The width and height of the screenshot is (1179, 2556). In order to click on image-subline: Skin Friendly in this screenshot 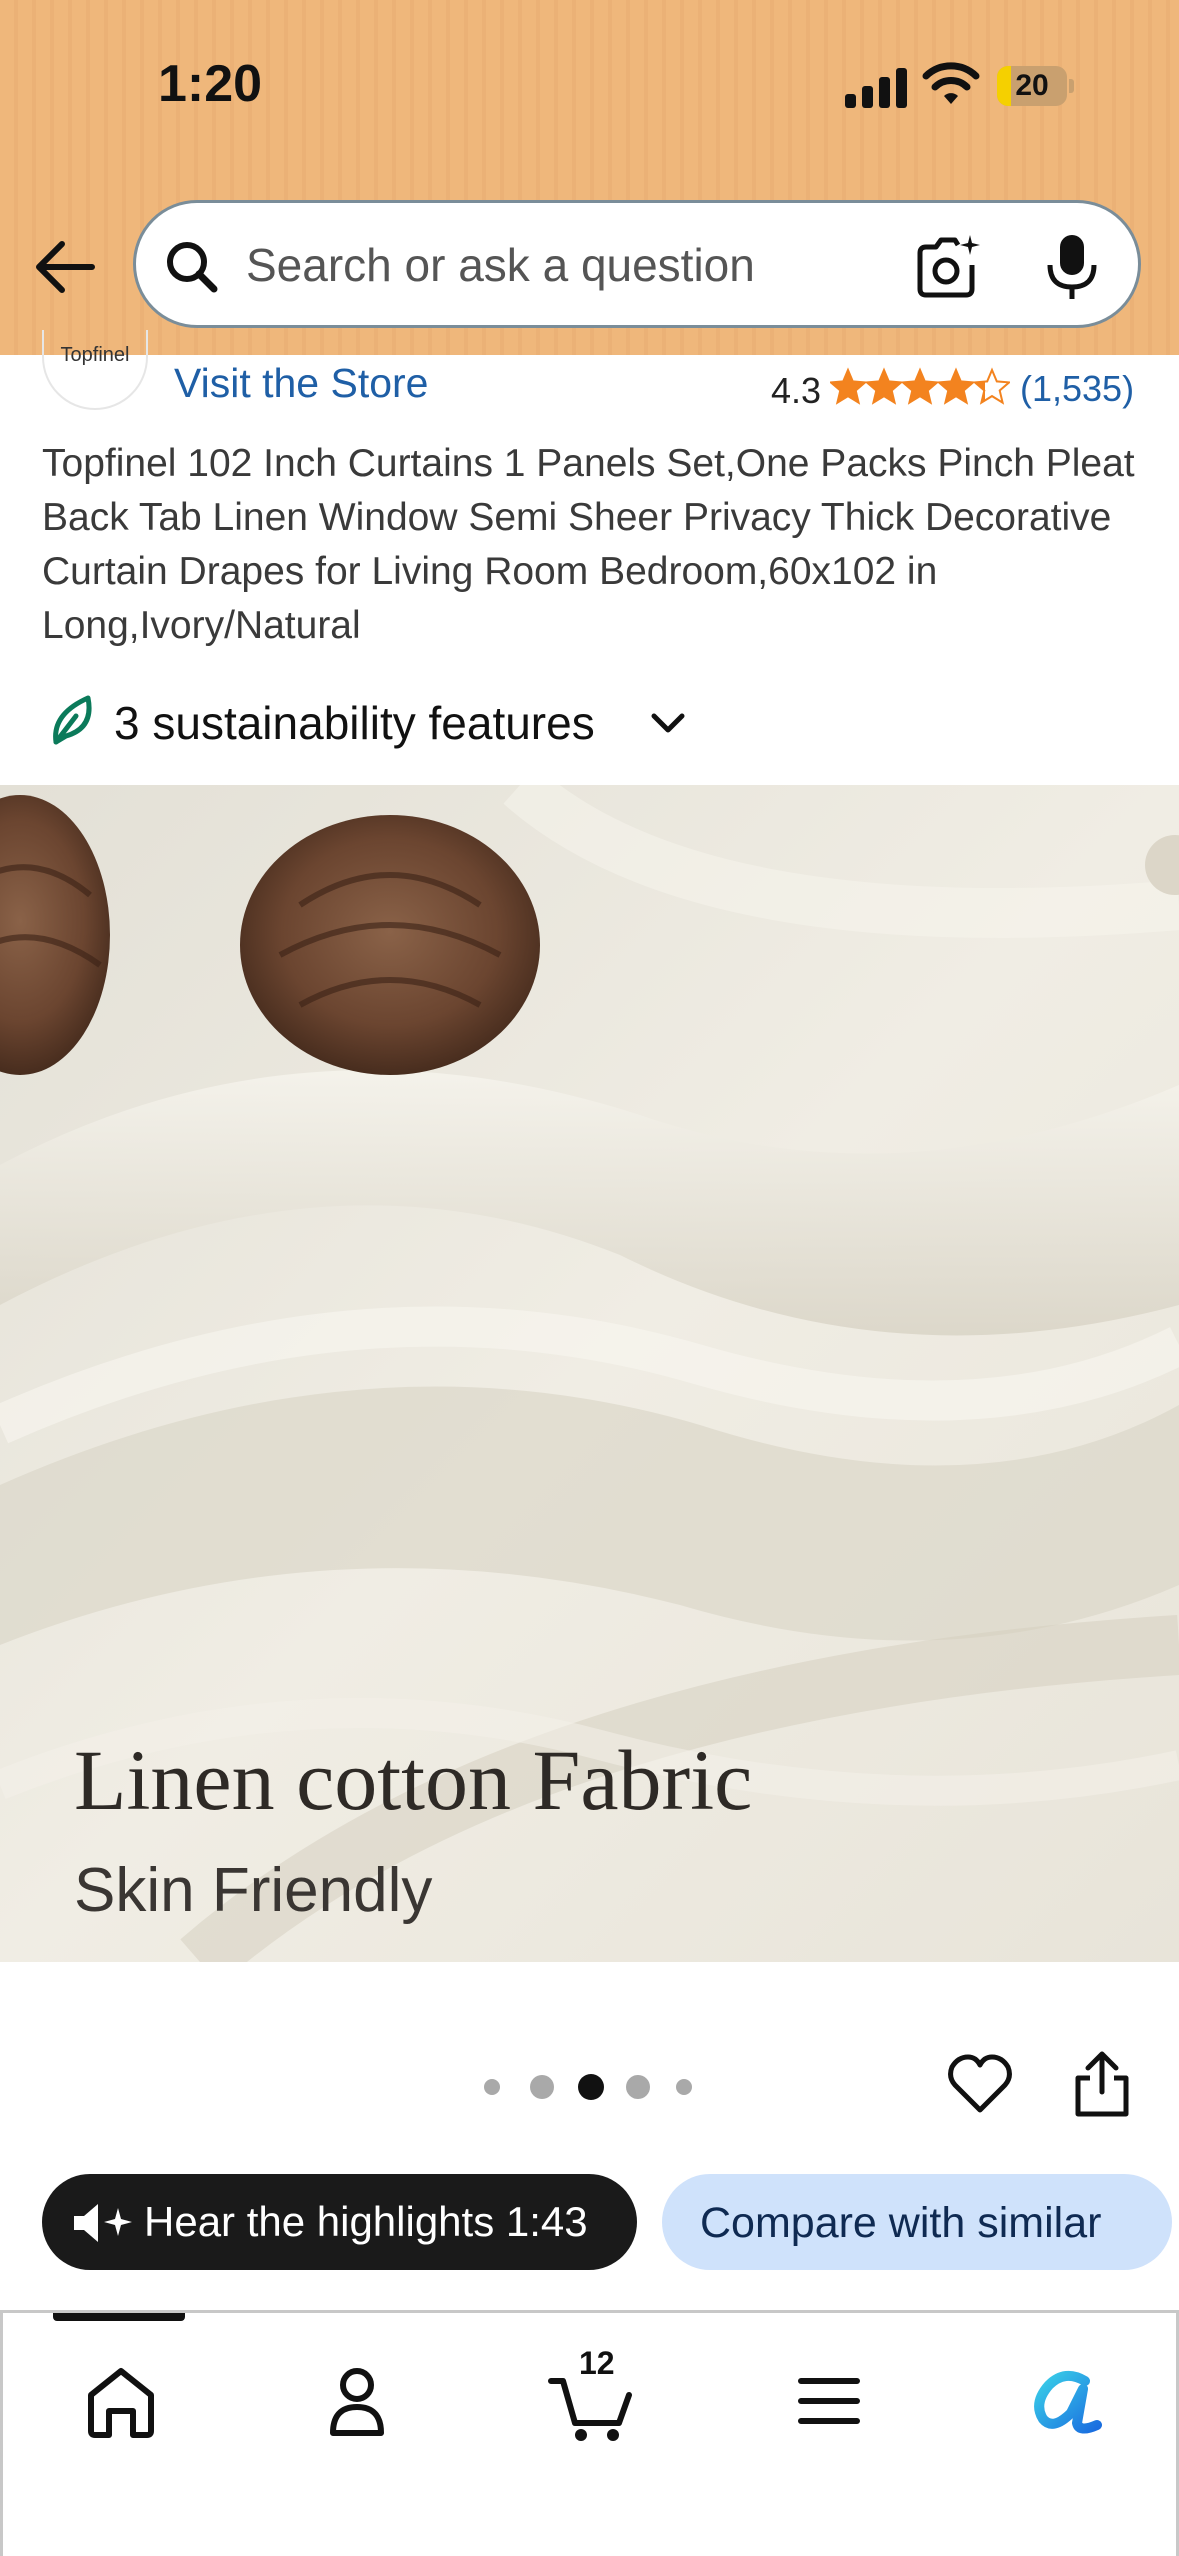, I will do `click(253, 1890)`.